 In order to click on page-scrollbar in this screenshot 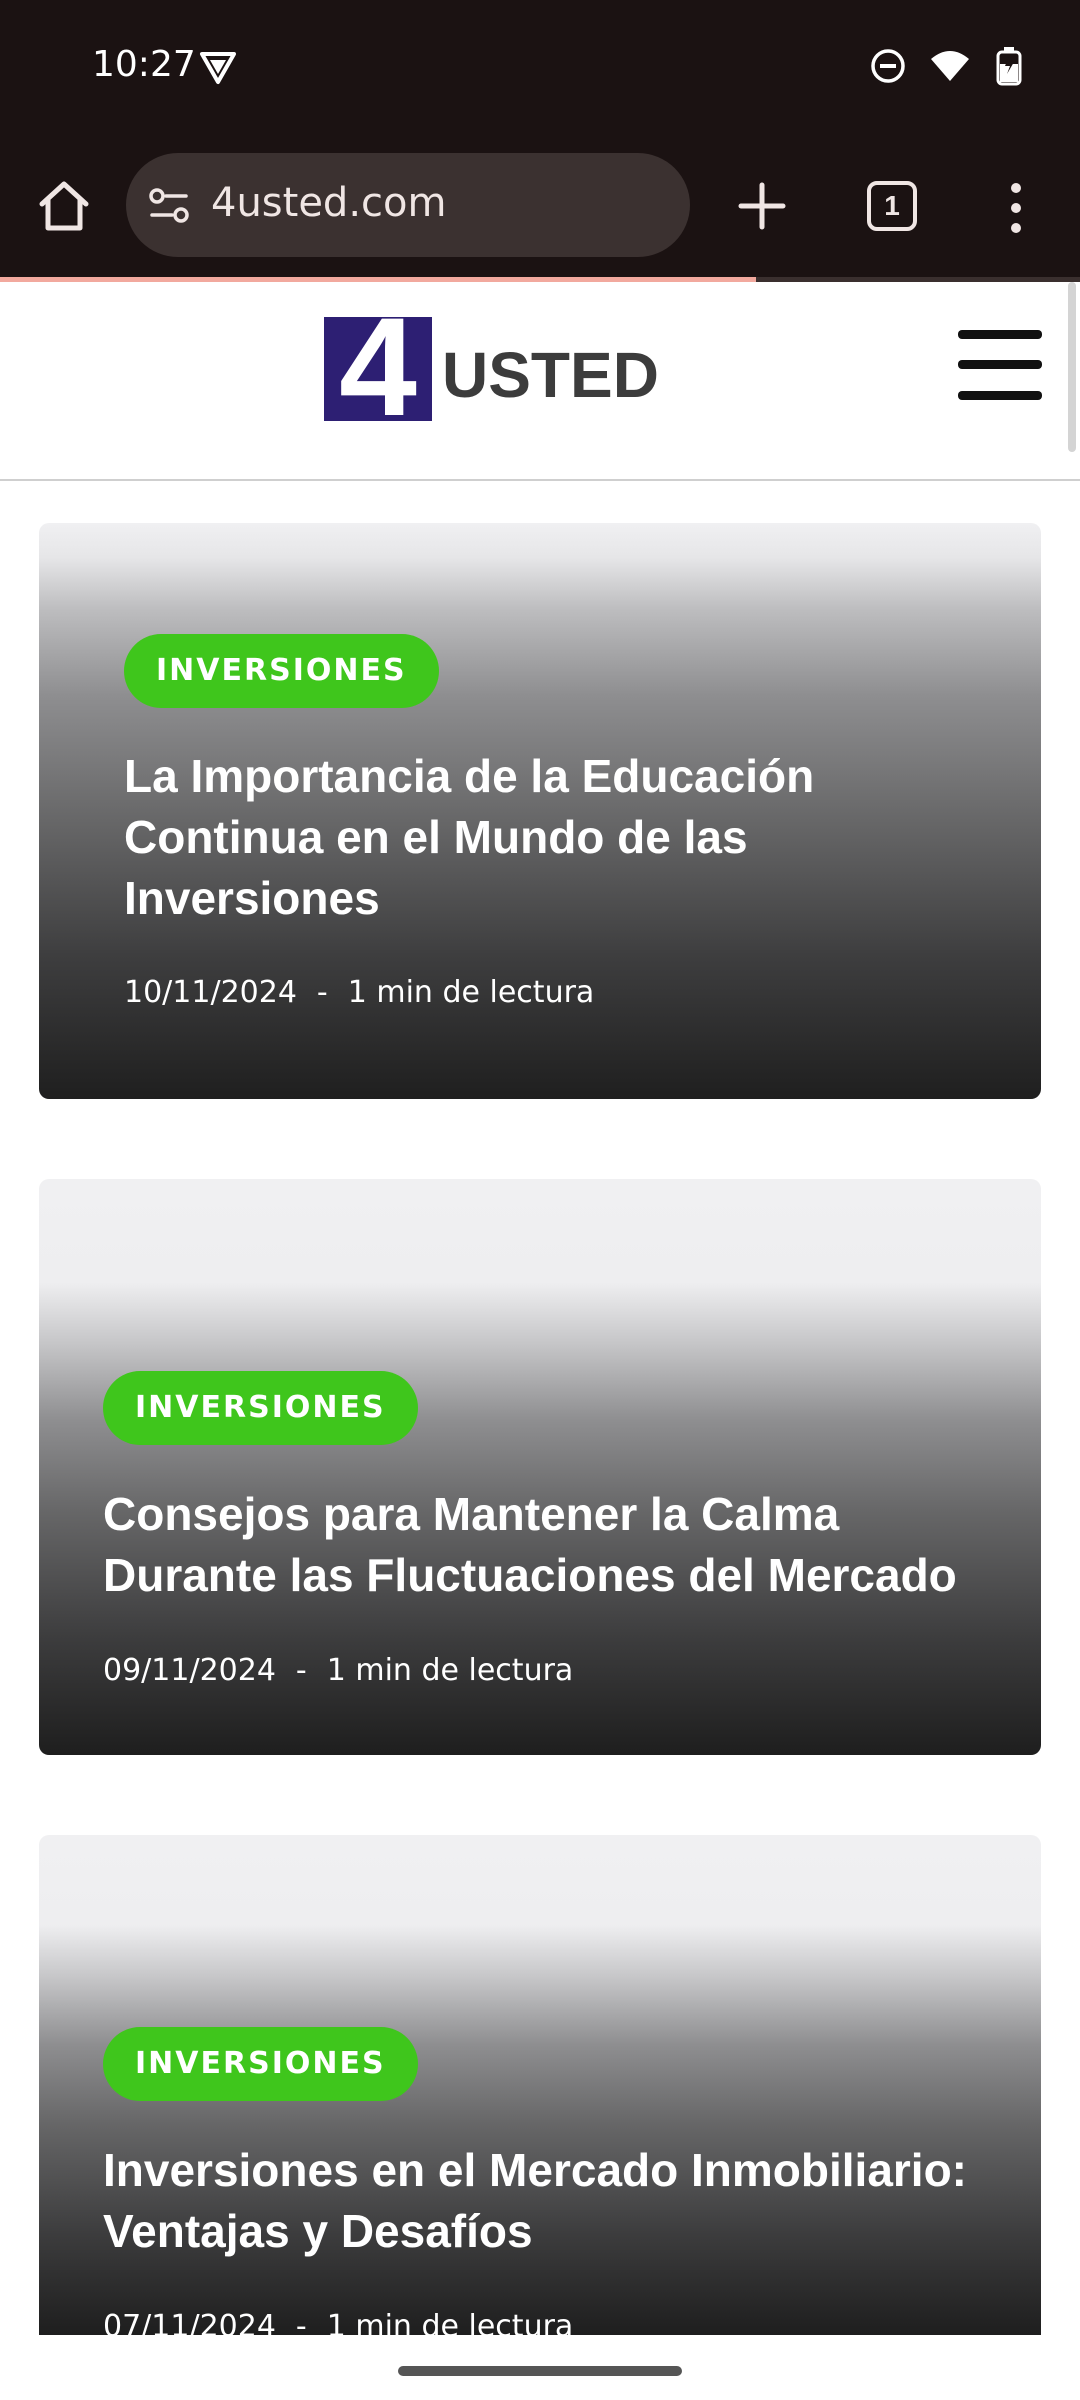, I will do `click(1072, 367)`.